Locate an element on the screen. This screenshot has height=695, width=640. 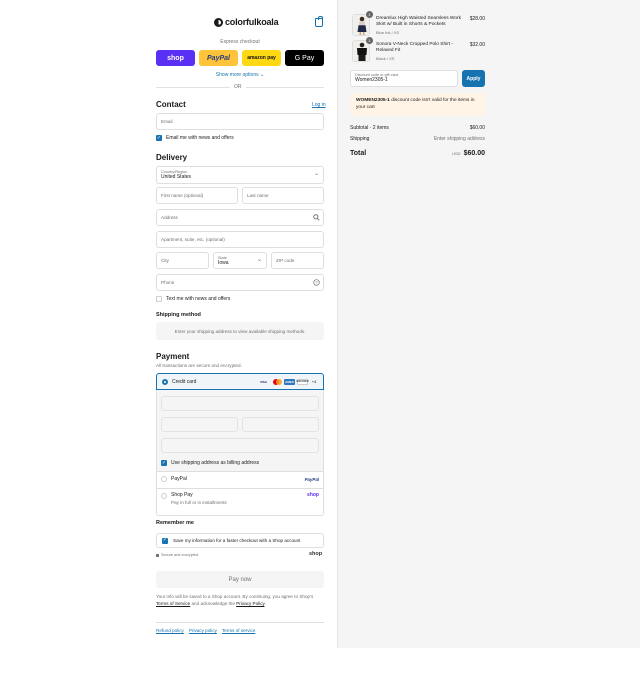
more-cards-badge: +4 is located at coordinates (314, 381).